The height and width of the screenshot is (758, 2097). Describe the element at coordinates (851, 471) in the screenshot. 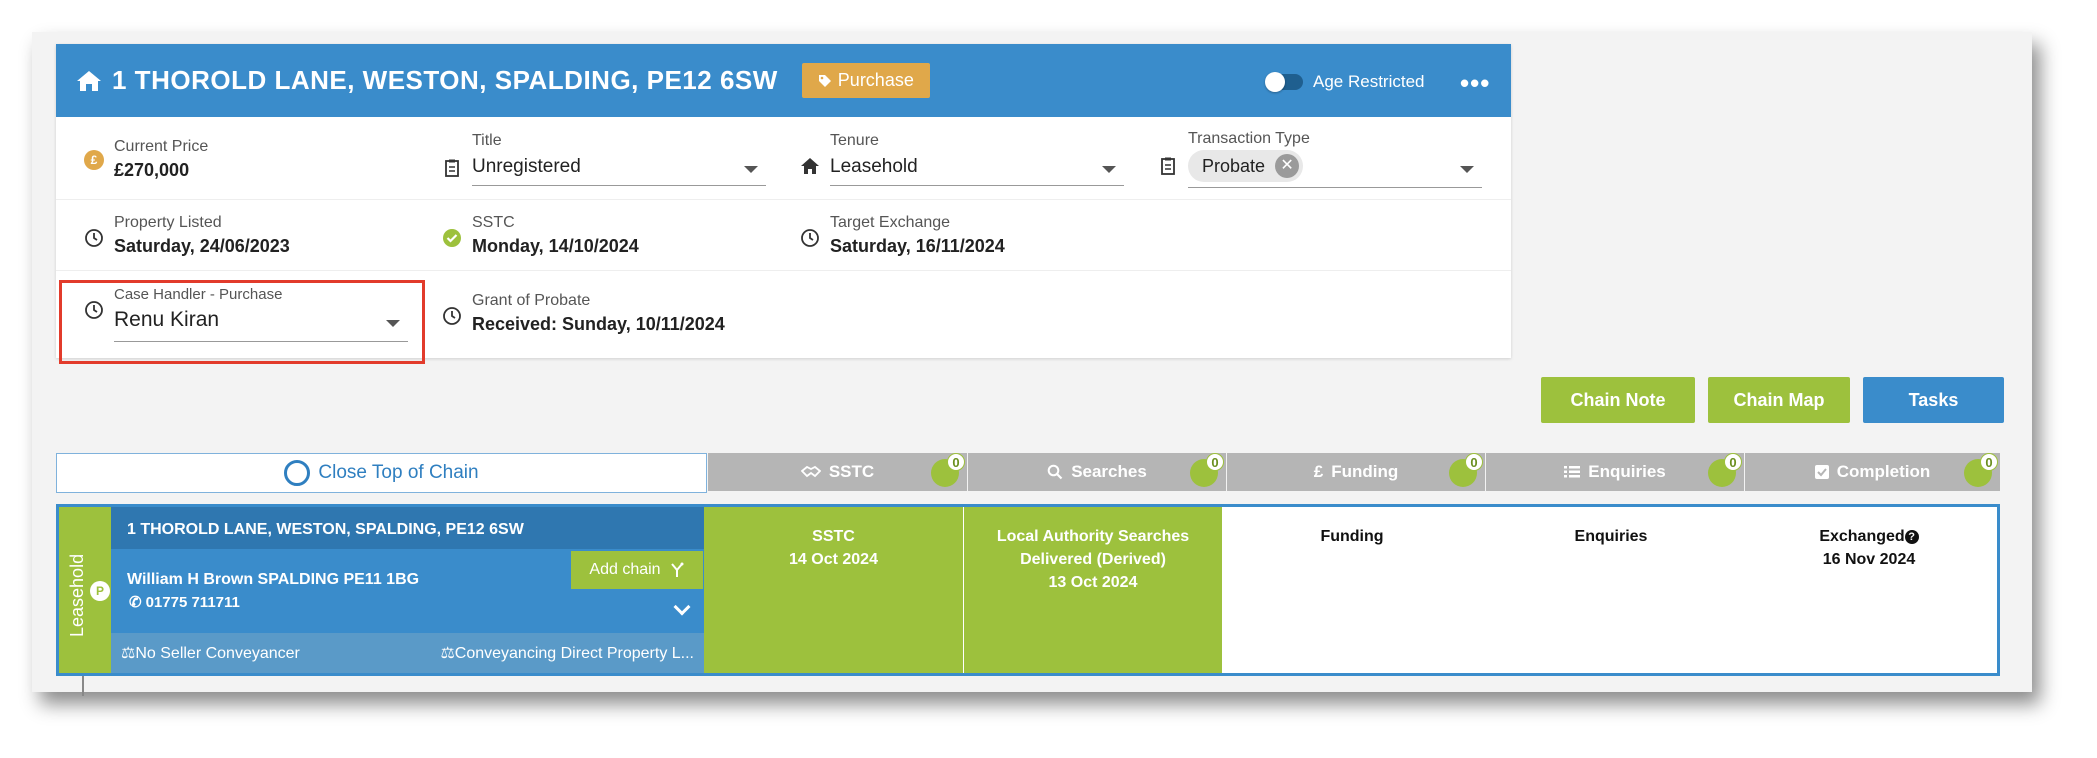

I see `tab-sstc-label: SSTC` at that location.